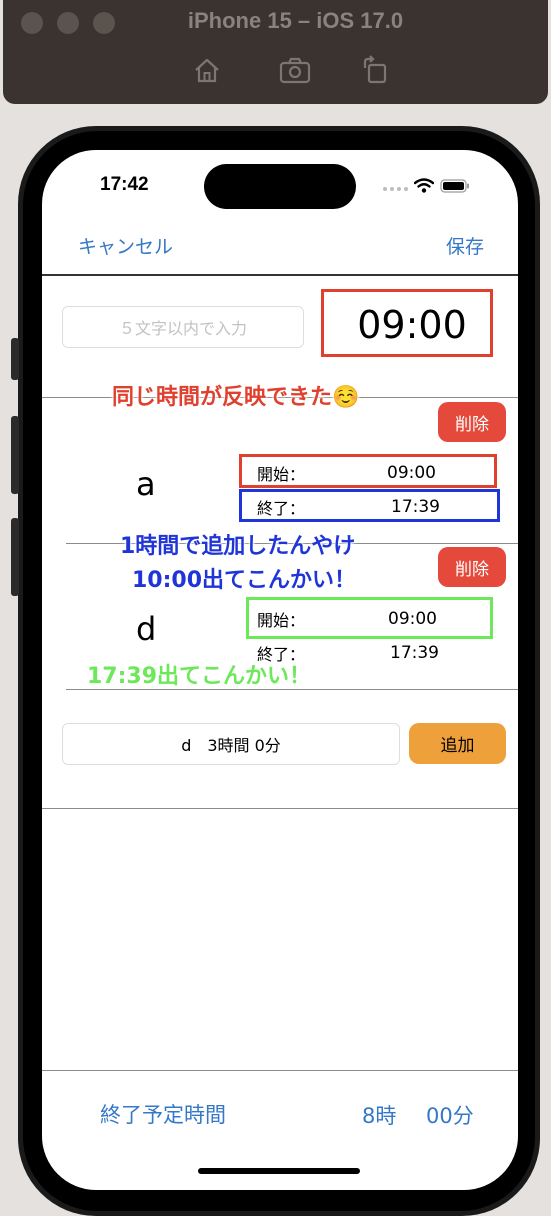 The width and height of the screenshot is (551, 1216). Describe the element at coordinates (472, 567) in the screenshot. I see `delete-button-row-d: 削除` at that location.